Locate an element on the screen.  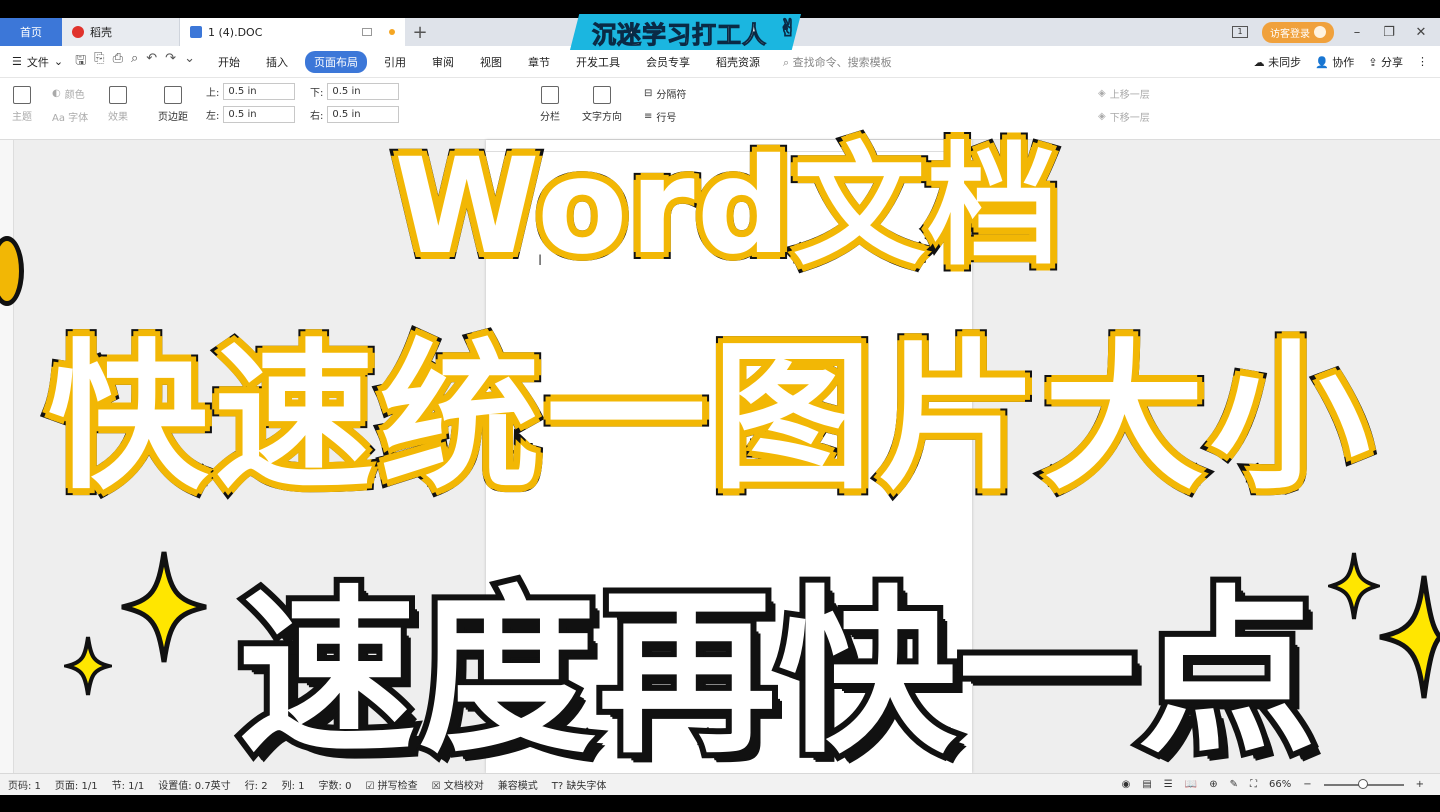
font-button: Aa 字体 is located at coordinates (70, 116).